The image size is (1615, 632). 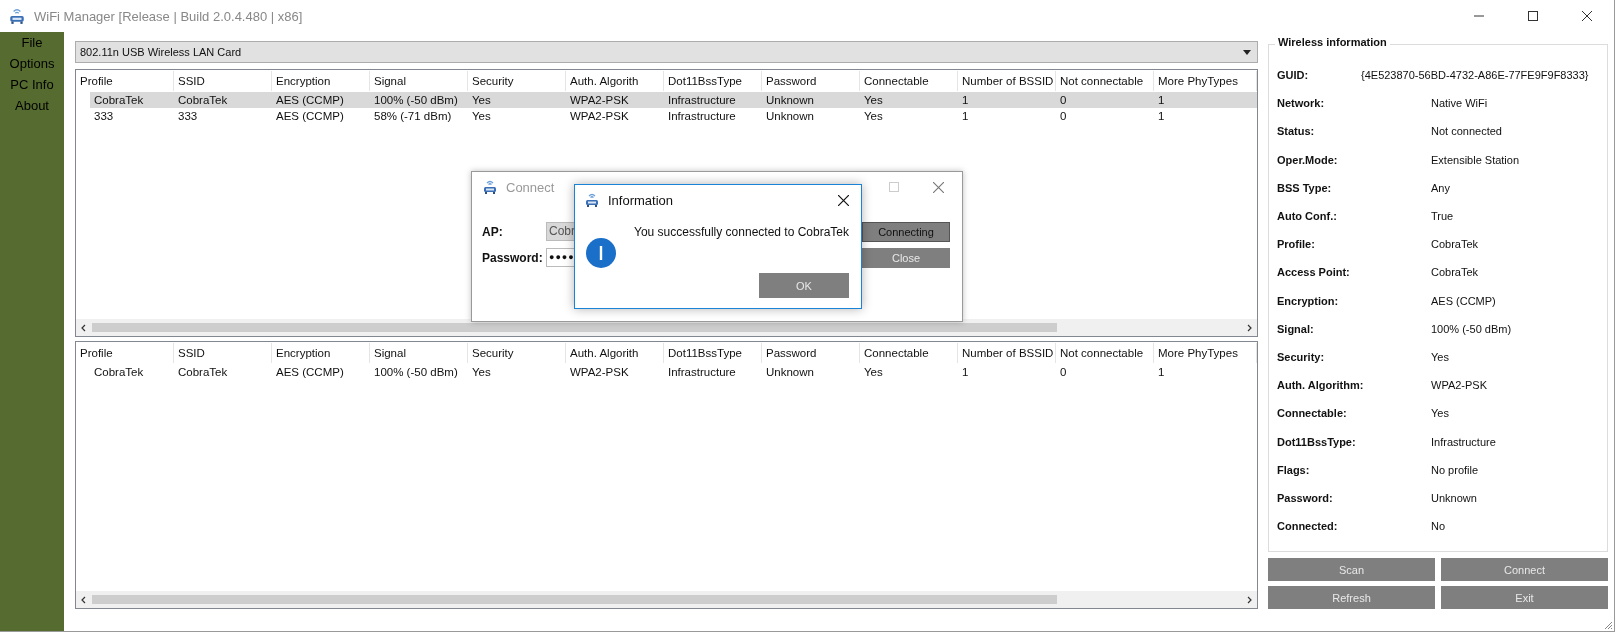 I want to click on field-value: Any, so click(x=1441, y=187).